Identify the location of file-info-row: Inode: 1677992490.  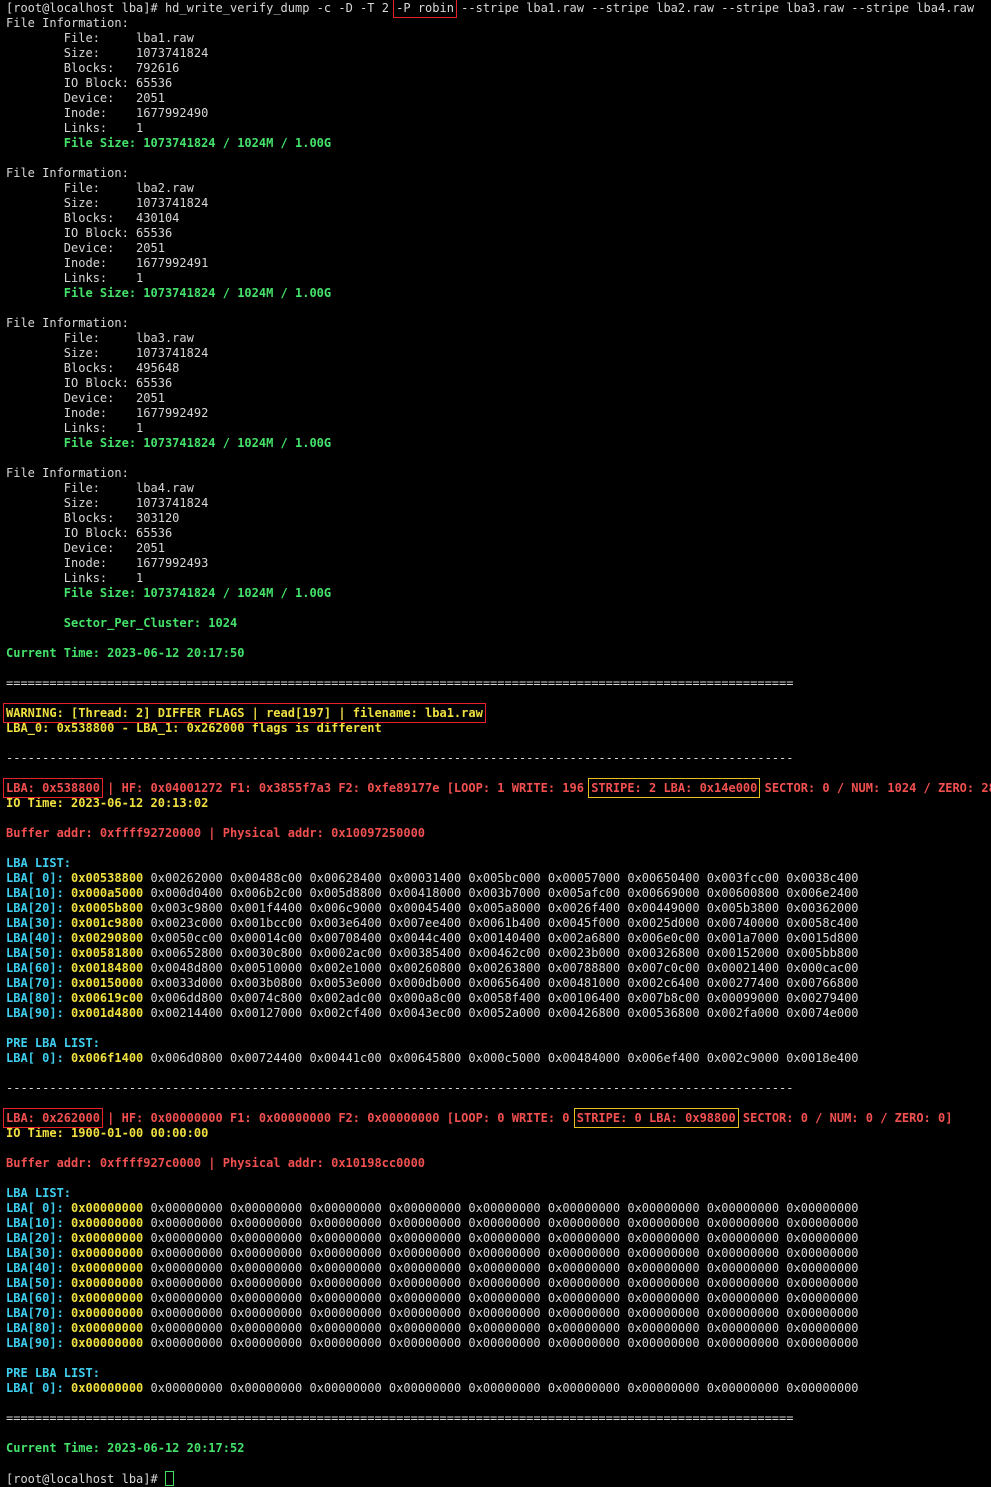
(498, 113).